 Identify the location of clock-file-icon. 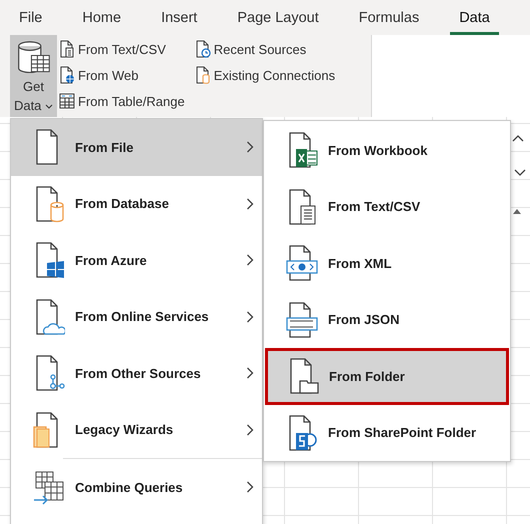
(202, 49).